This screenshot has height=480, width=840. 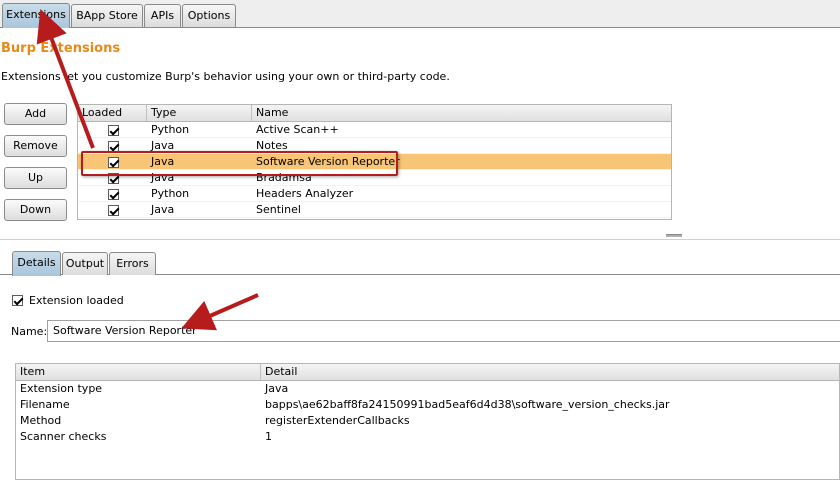 What do you see at coordinates (36, 263) in the screenshot?
I see `tab-details: Details` at bounding box center [36, 263].